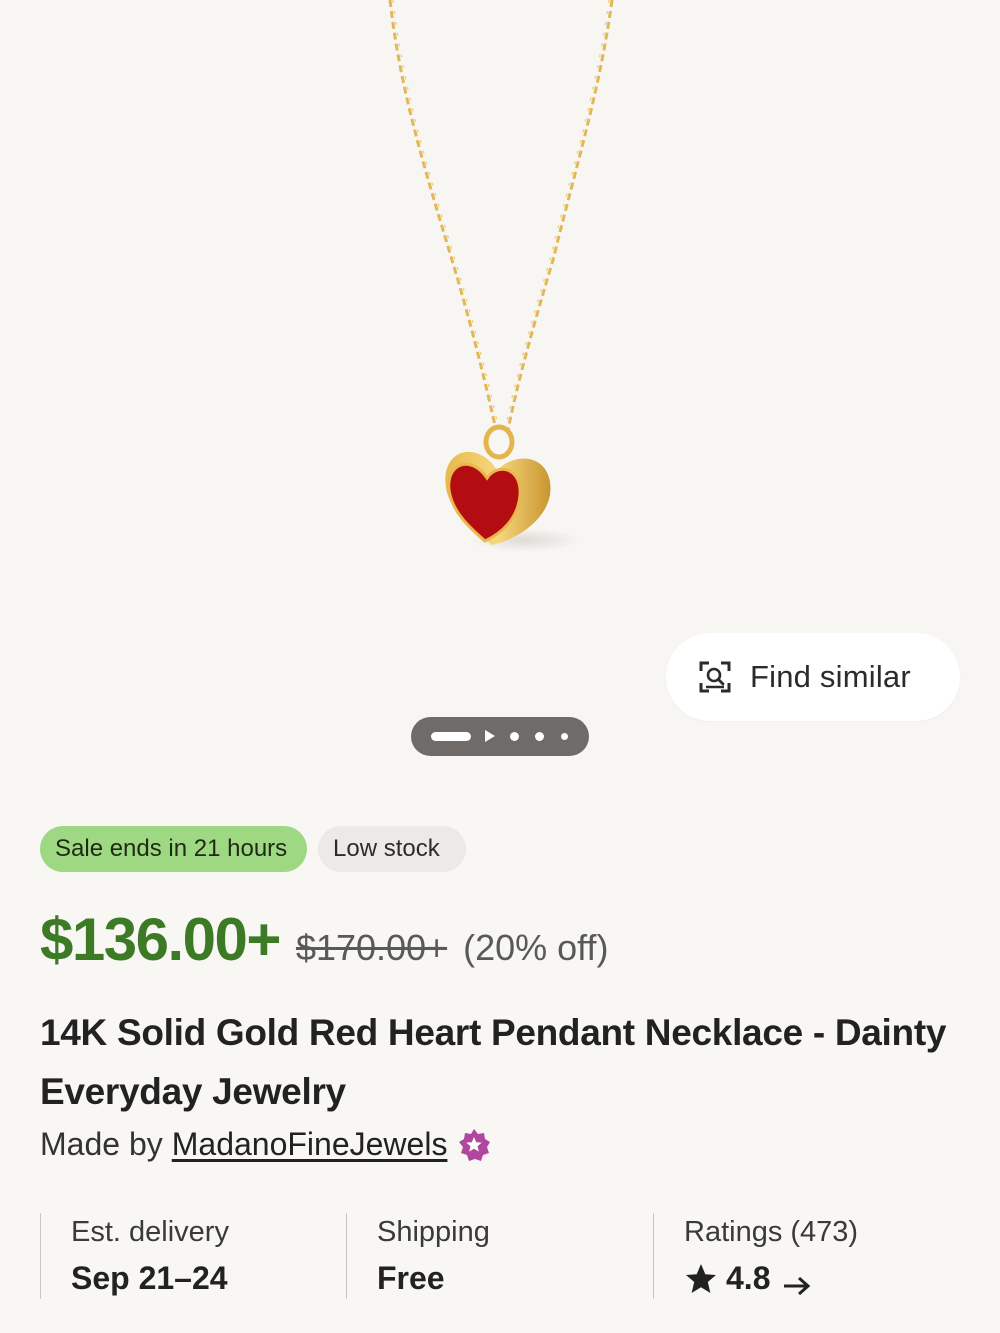 The height and width of the screenshot is (1333, 1000). Describe the element at coordinates (392, 849) in the screenshot. I see `low-stock-badge: Low stock` at that location.